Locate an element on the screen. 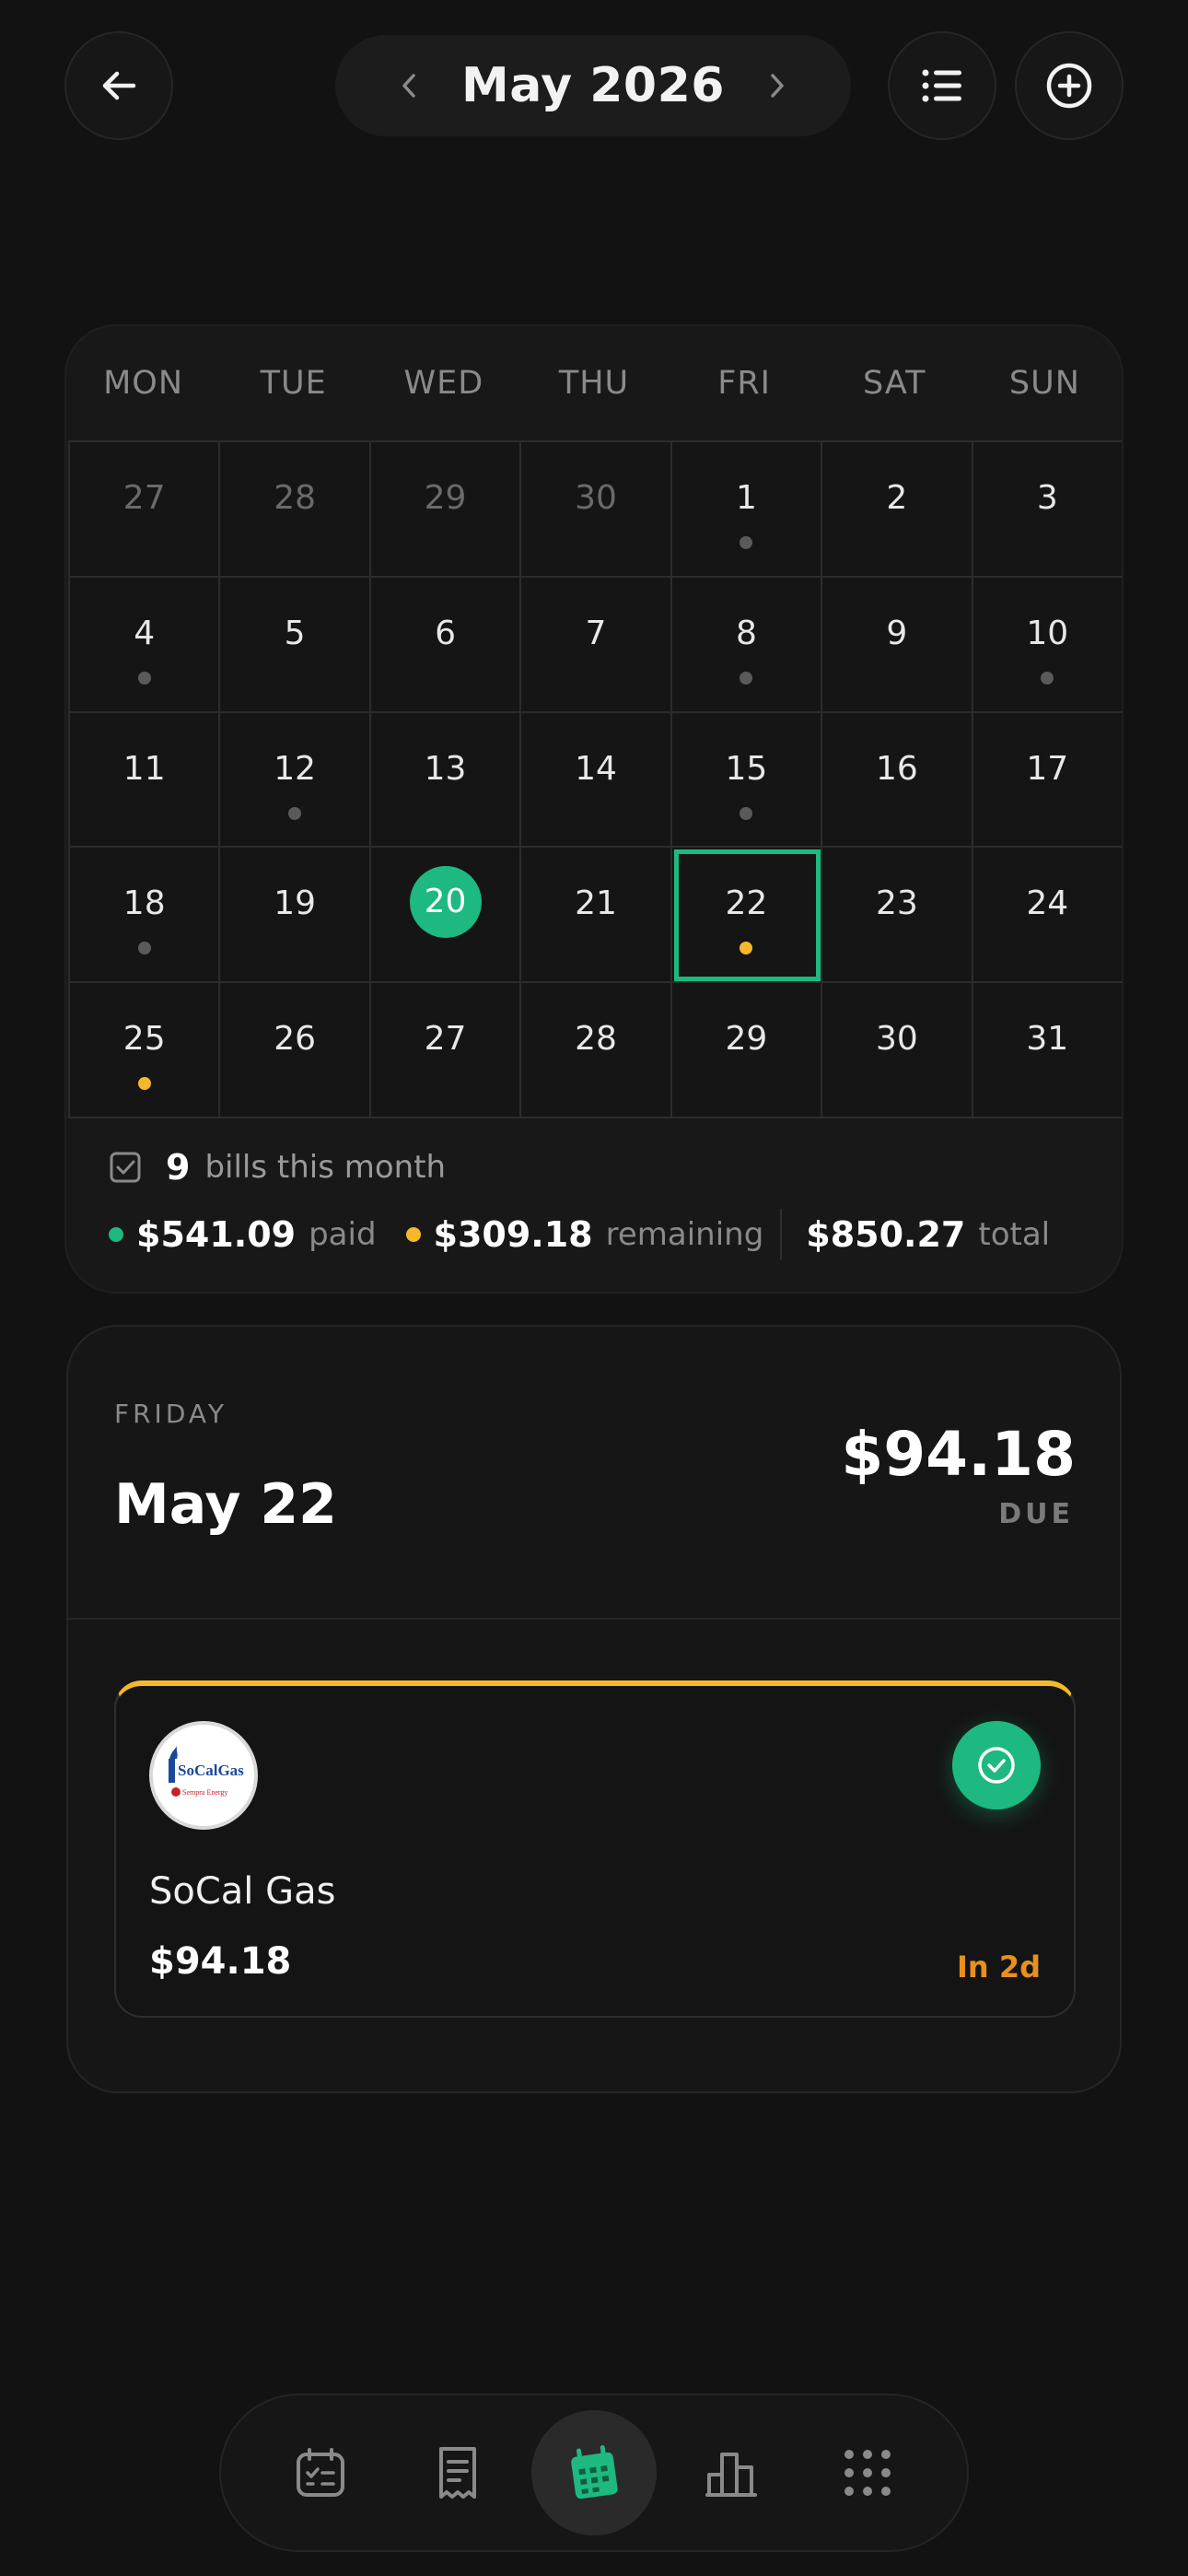 The width and height of the screenshot is (1188, 2576). day-number: 19 is located at coordinates (295, 903).